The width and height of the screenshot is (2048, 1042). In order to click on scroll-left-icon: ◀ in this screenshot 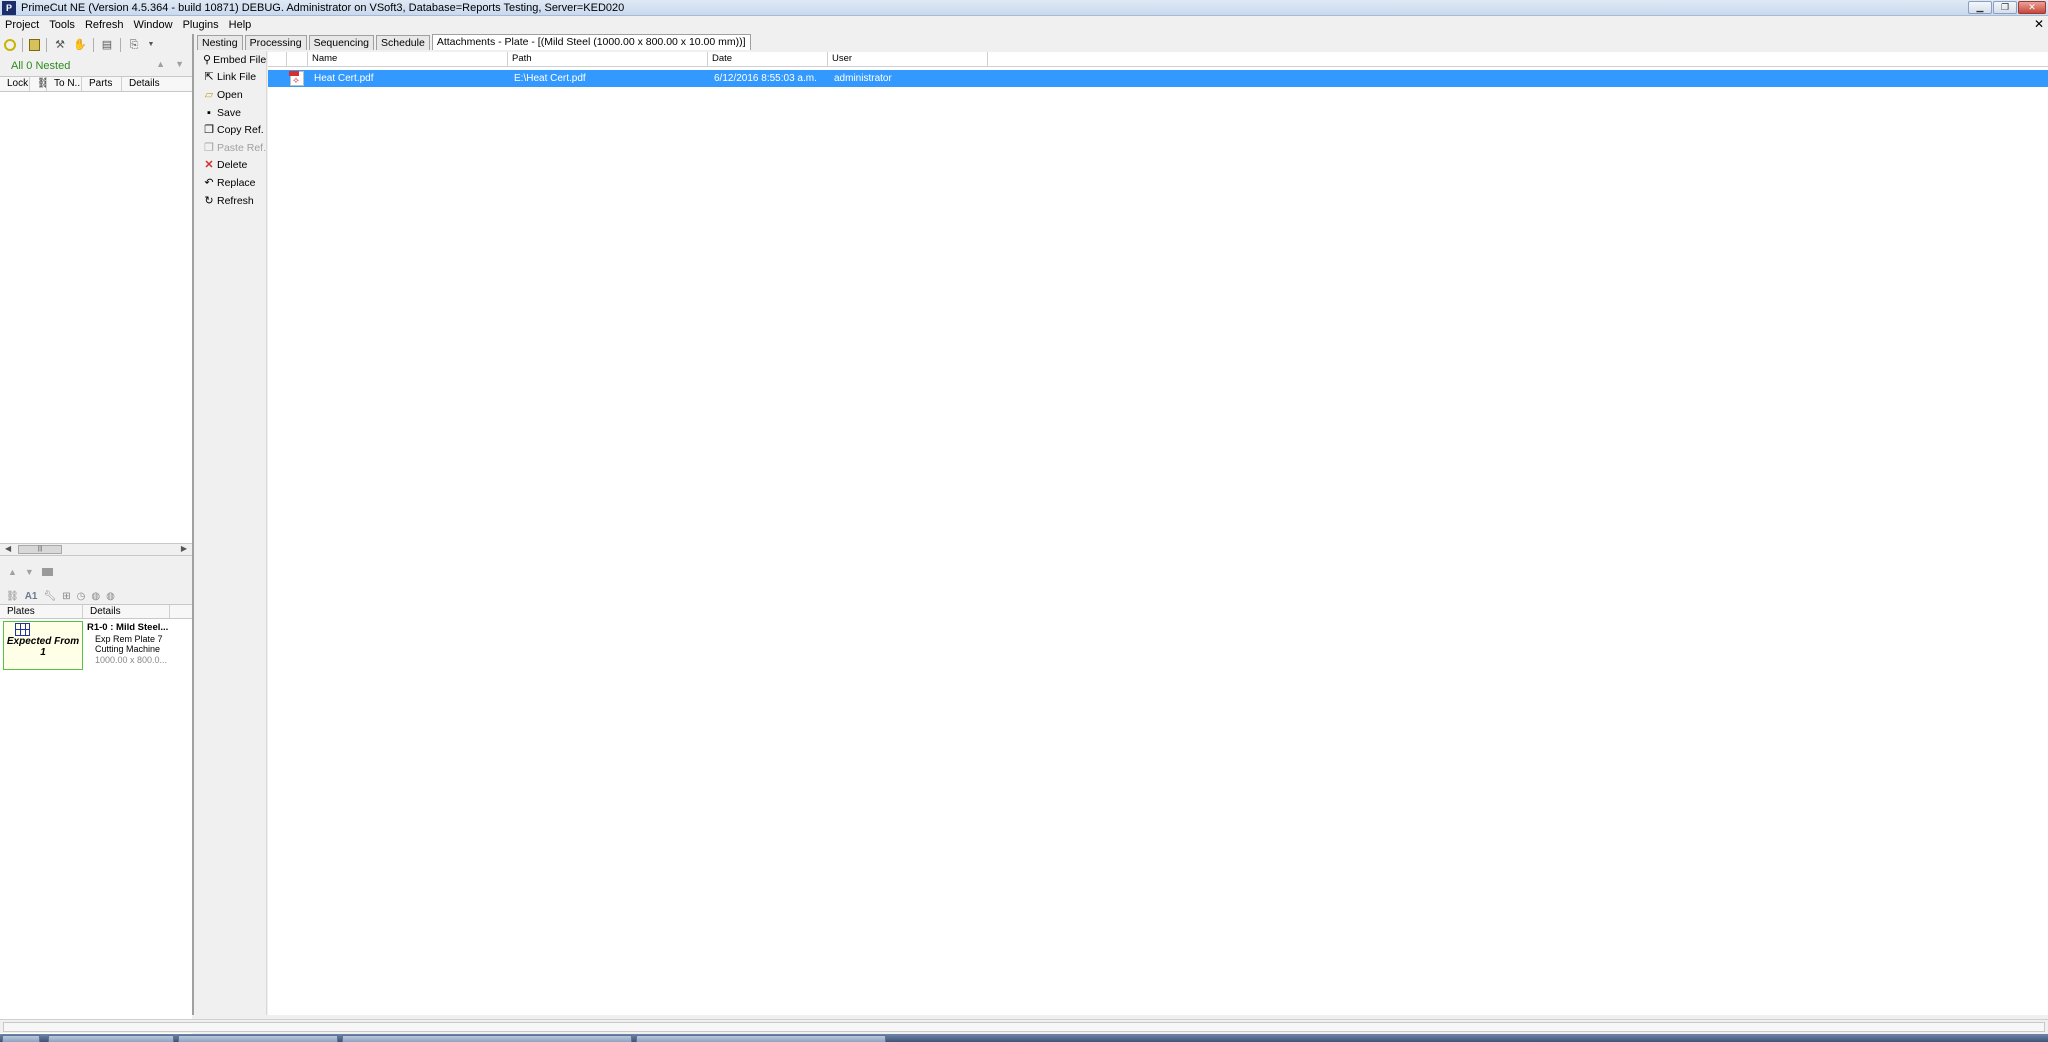, I will do `click(8, 548)`.